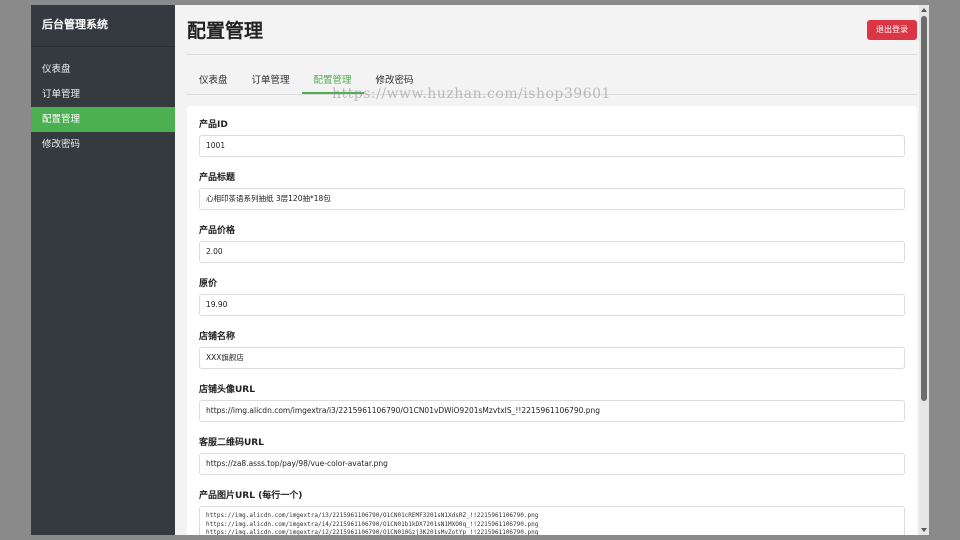  What do you see at coordinates (103, 144) in the screenshot?
I see `sidebar-item-password: 修改密码` at bounding box center [103, 144].